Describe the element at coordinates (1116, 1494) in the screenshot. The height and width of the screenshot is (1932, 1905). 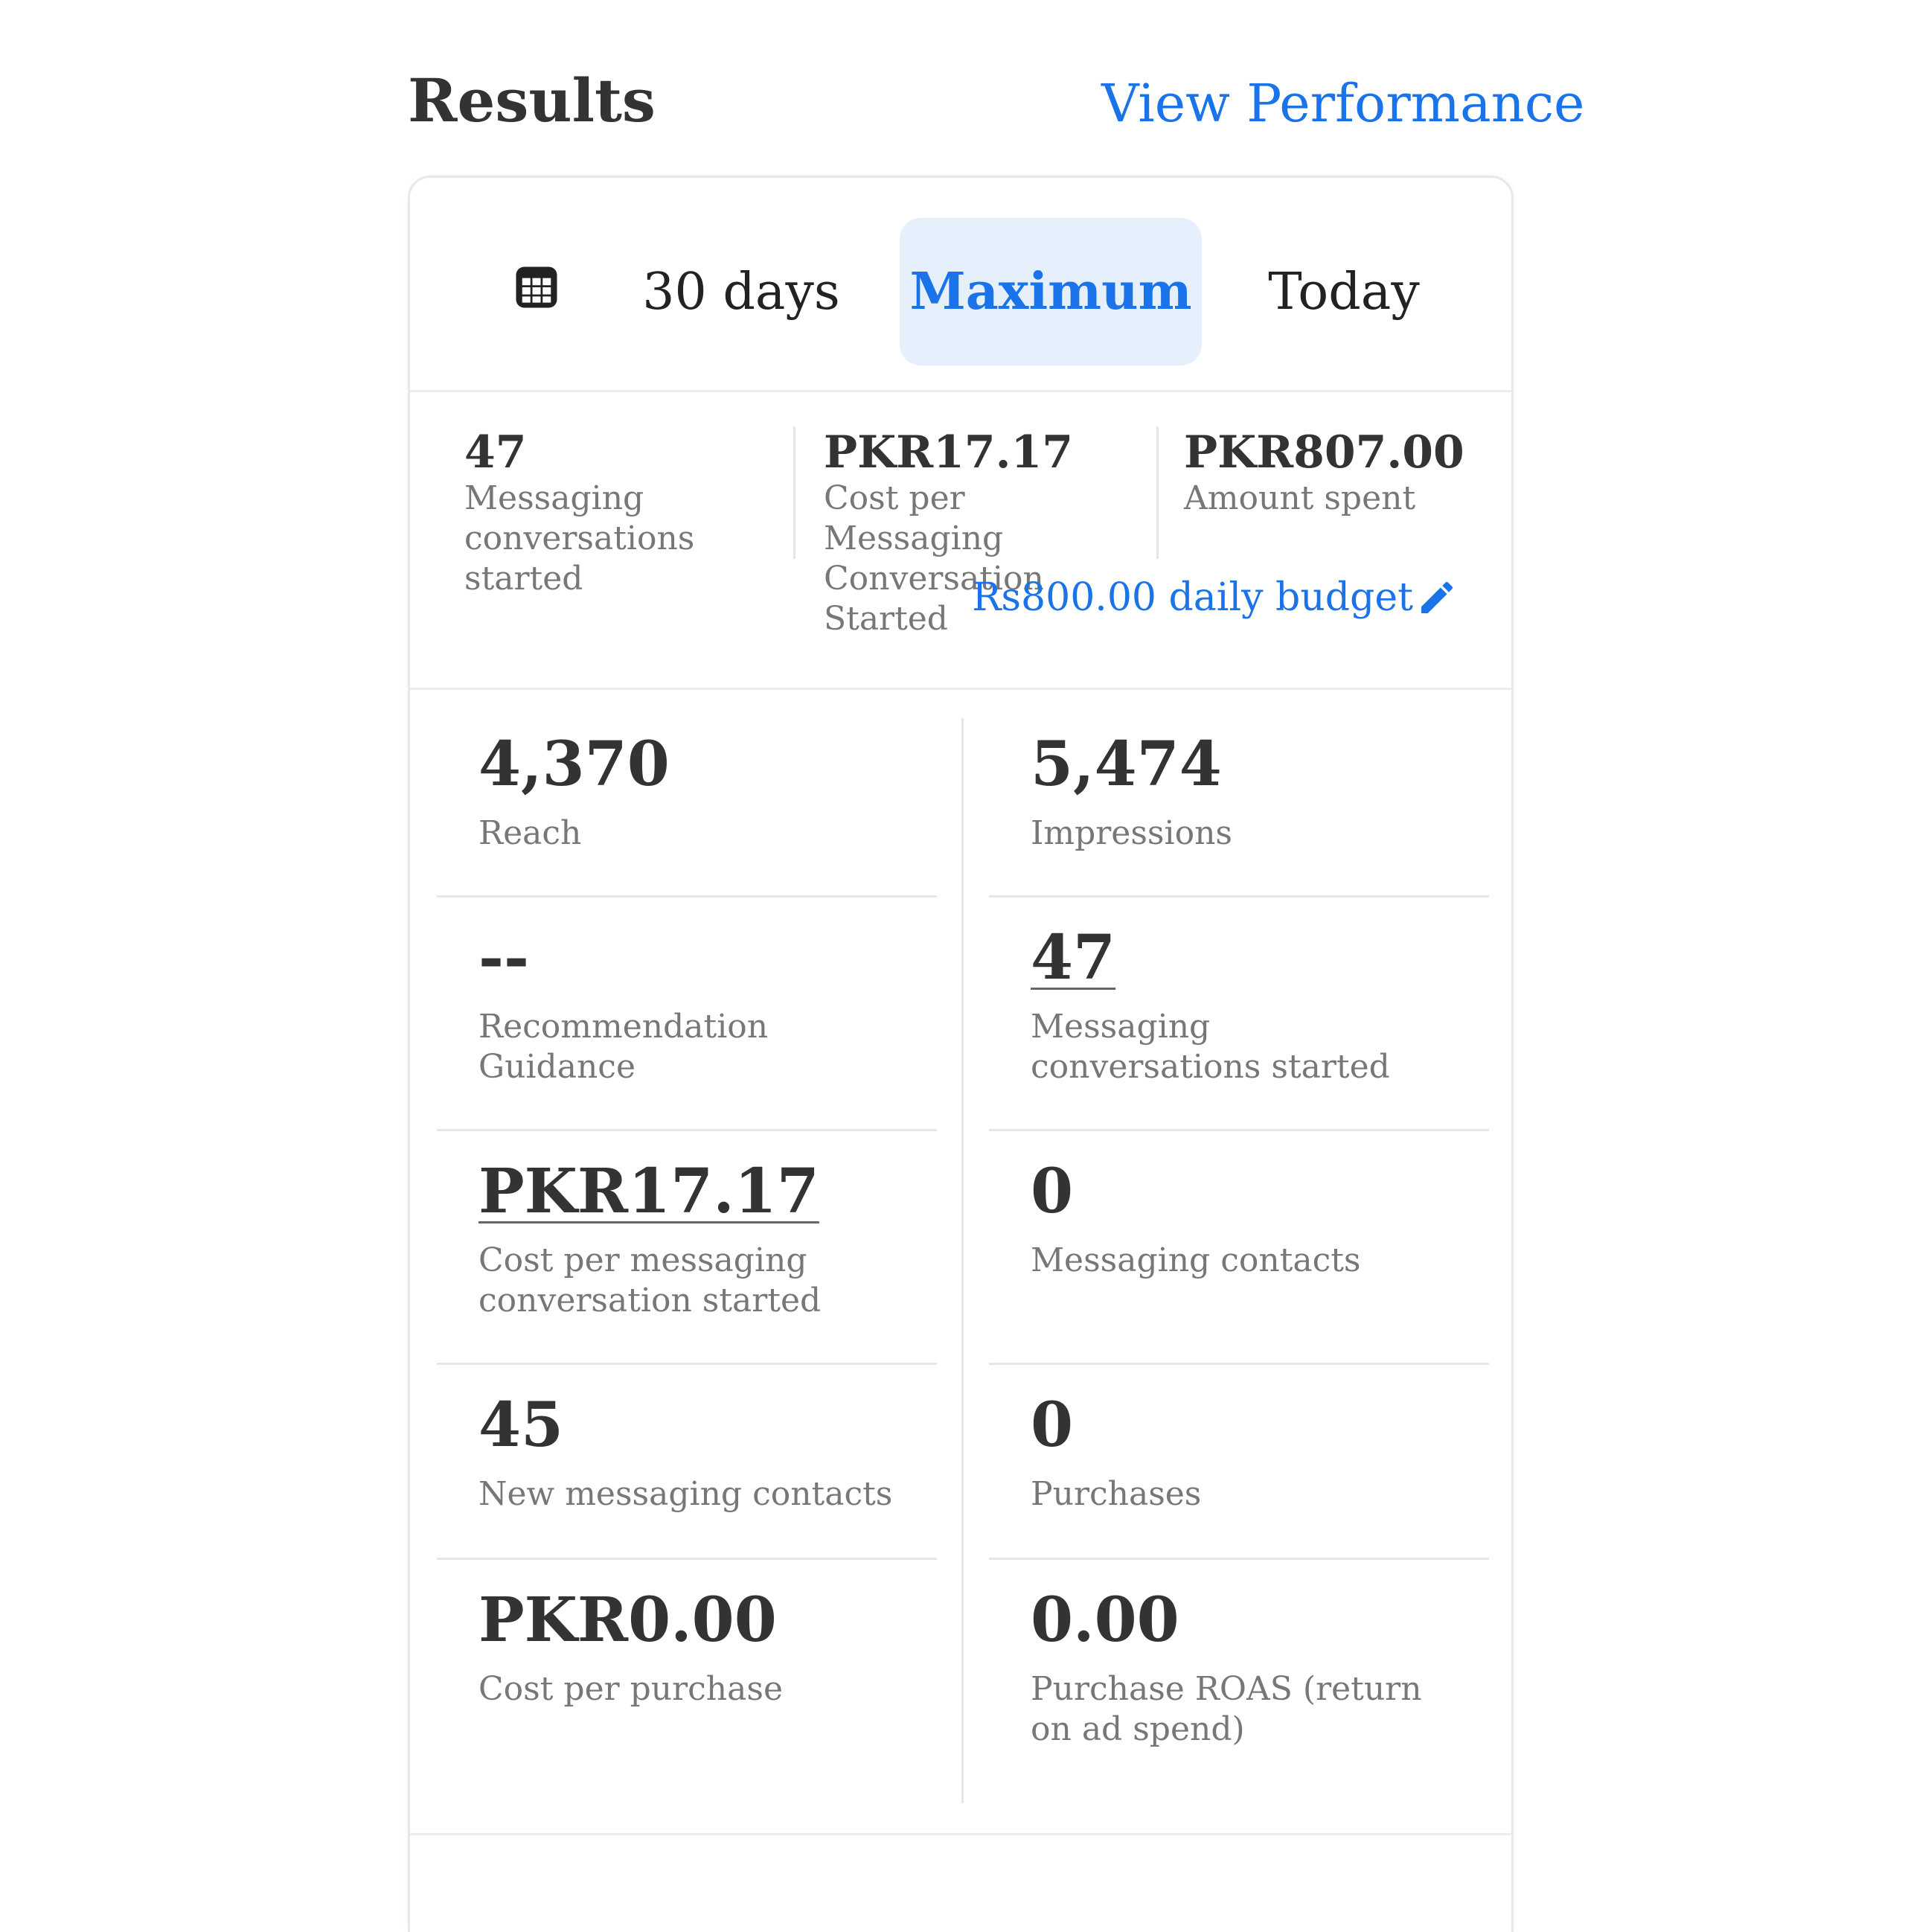
I see `metric-label: Purchases` at that location.